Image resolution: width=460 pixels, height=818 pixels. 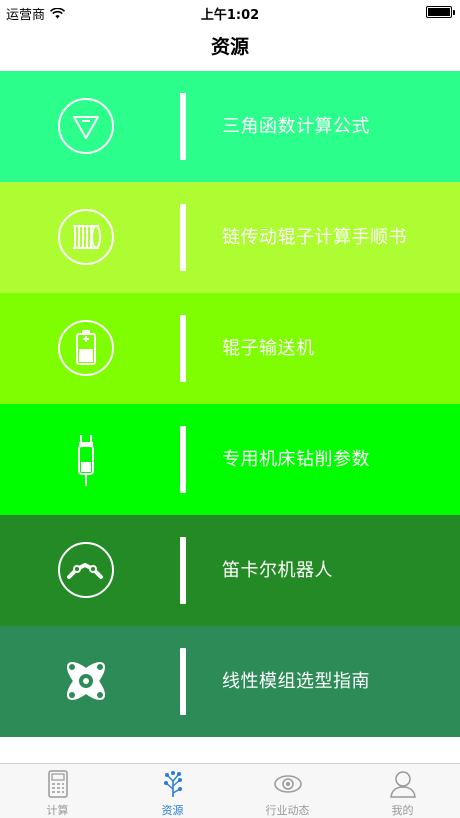 What do you see at coordinates (402, 810) in the screenshot?
I see `tab-label: 我的` at bounding box center [402, 810].